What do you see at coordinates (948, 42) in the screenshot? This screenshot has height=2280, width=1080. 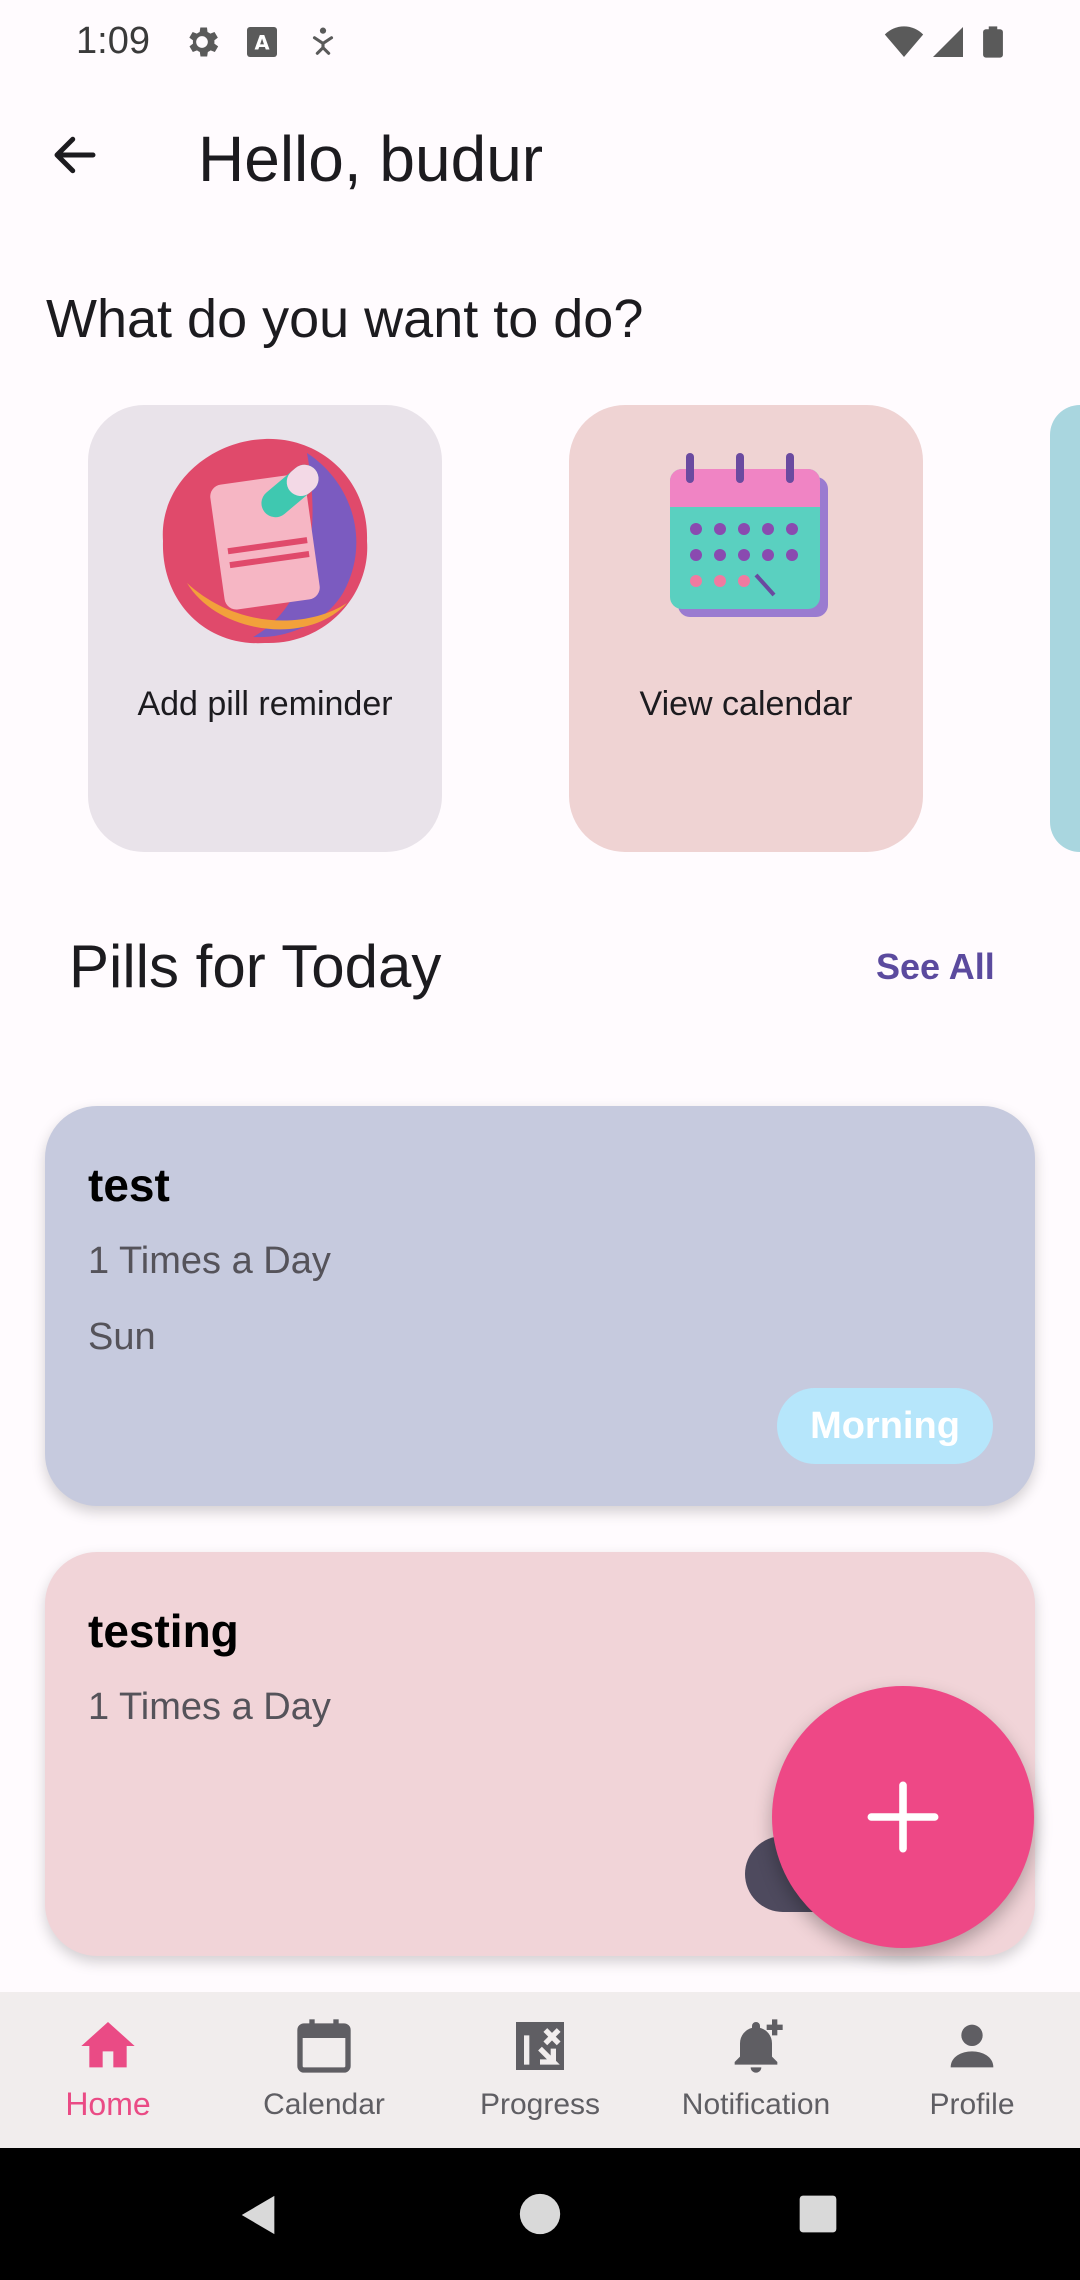 I see `signal-icon` at bounding box center [948, 42].